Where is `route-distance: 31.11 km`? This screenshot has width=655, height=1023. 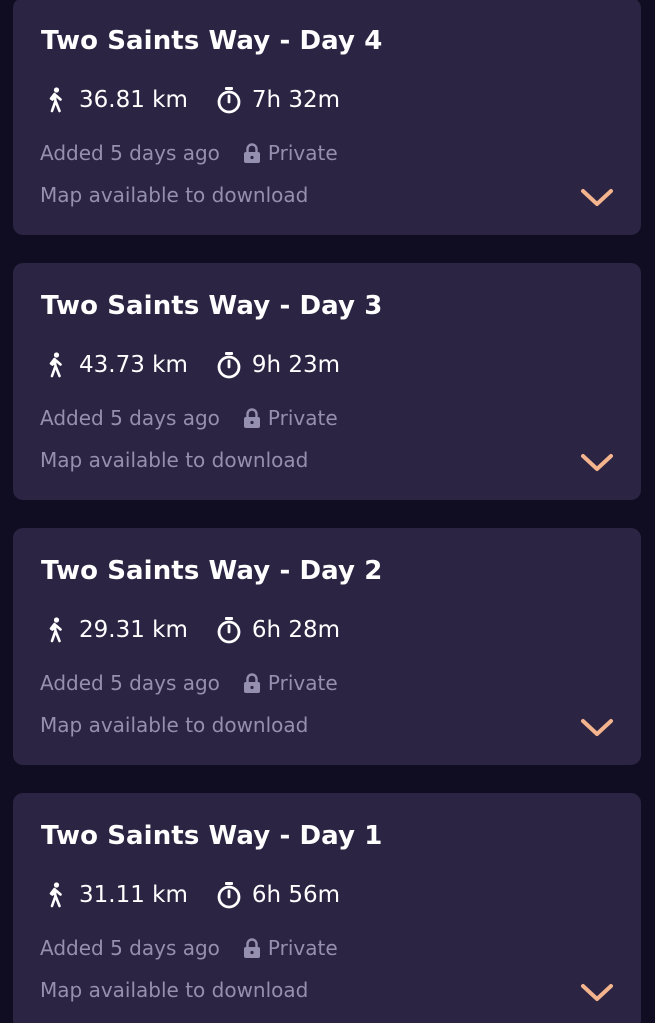
route-distance: 31.11 km is located at coordinates (133, 895).